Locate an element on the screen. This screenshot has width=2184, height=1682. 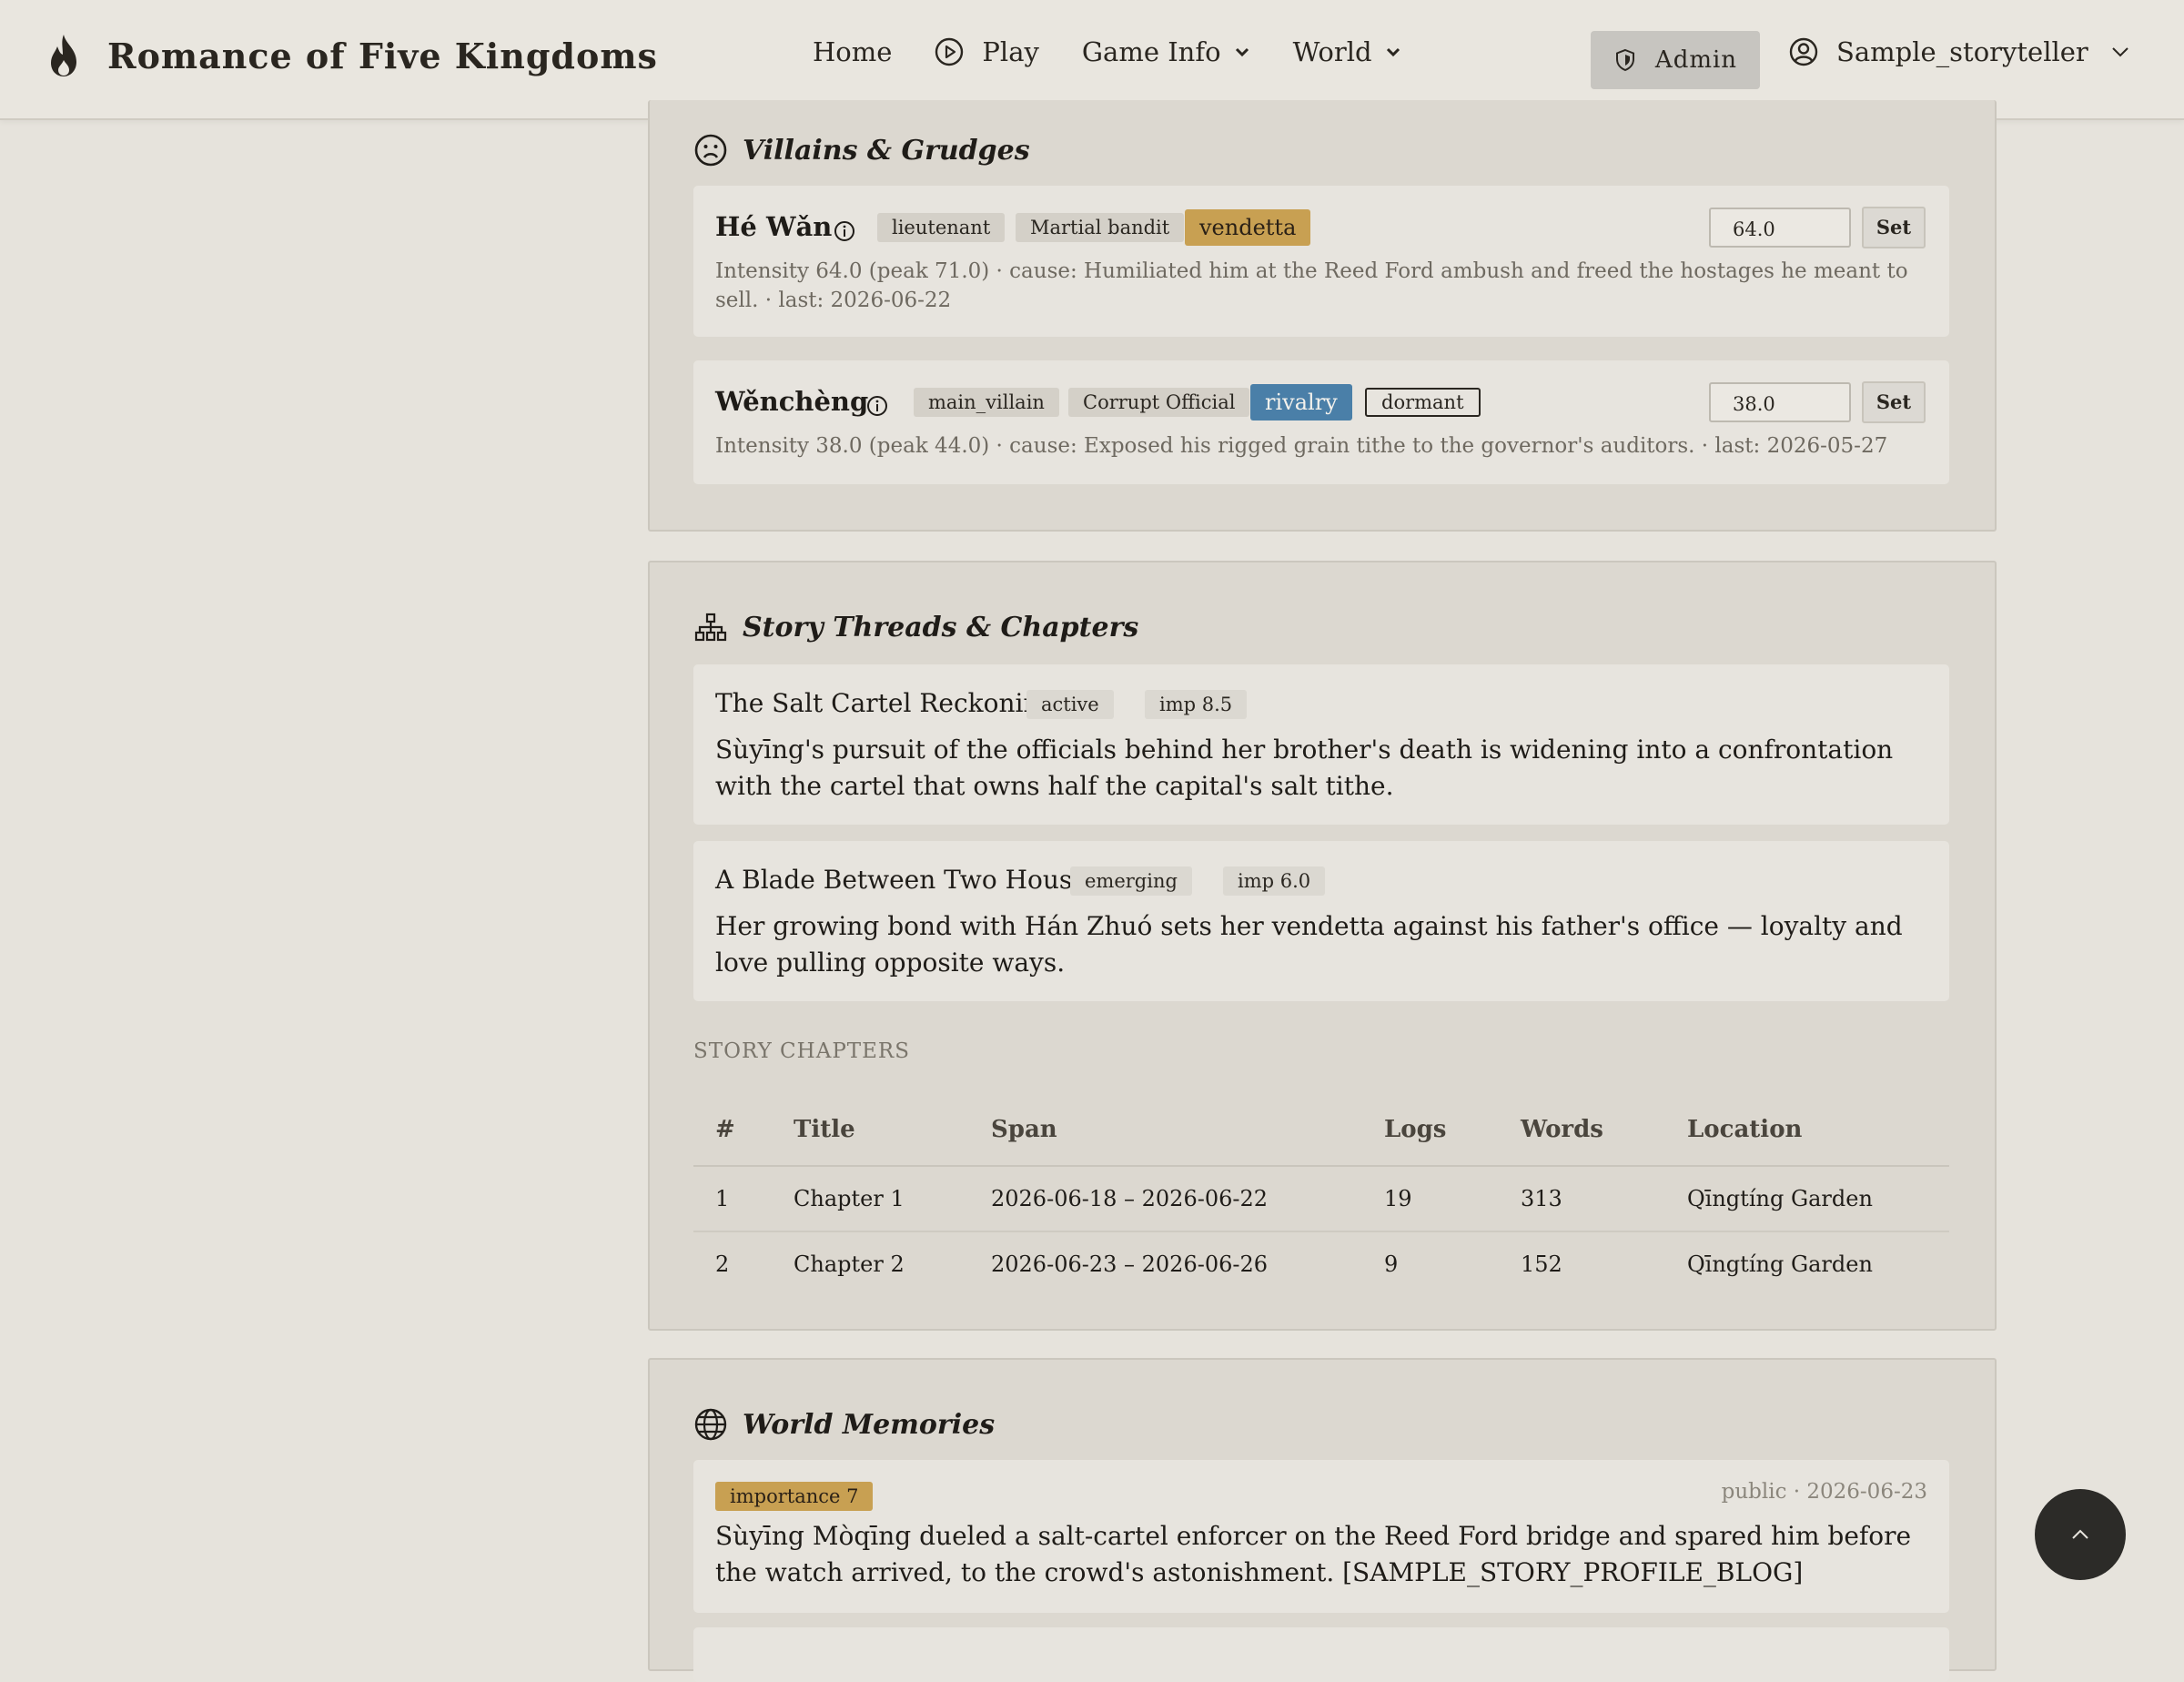
nav-game-info-label: Game Info is located at coordinates (1151, 52).